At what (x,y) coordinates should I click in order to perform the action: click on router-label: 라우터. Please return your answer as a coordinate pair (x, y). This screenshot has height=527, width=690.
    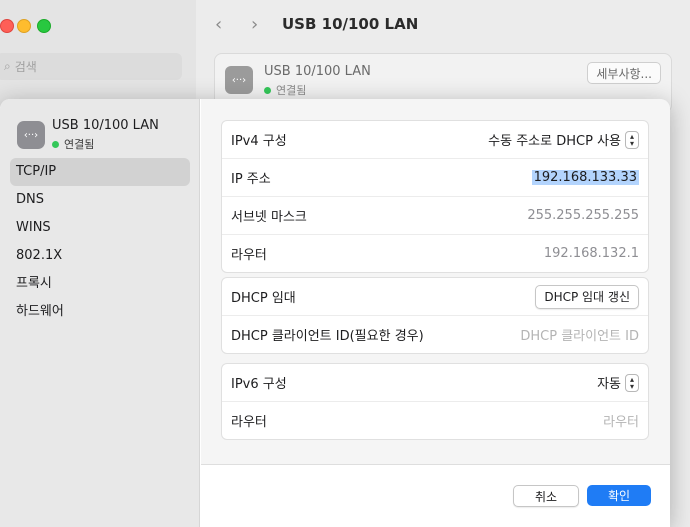
    Looking at the image, I should click on (249, 255).